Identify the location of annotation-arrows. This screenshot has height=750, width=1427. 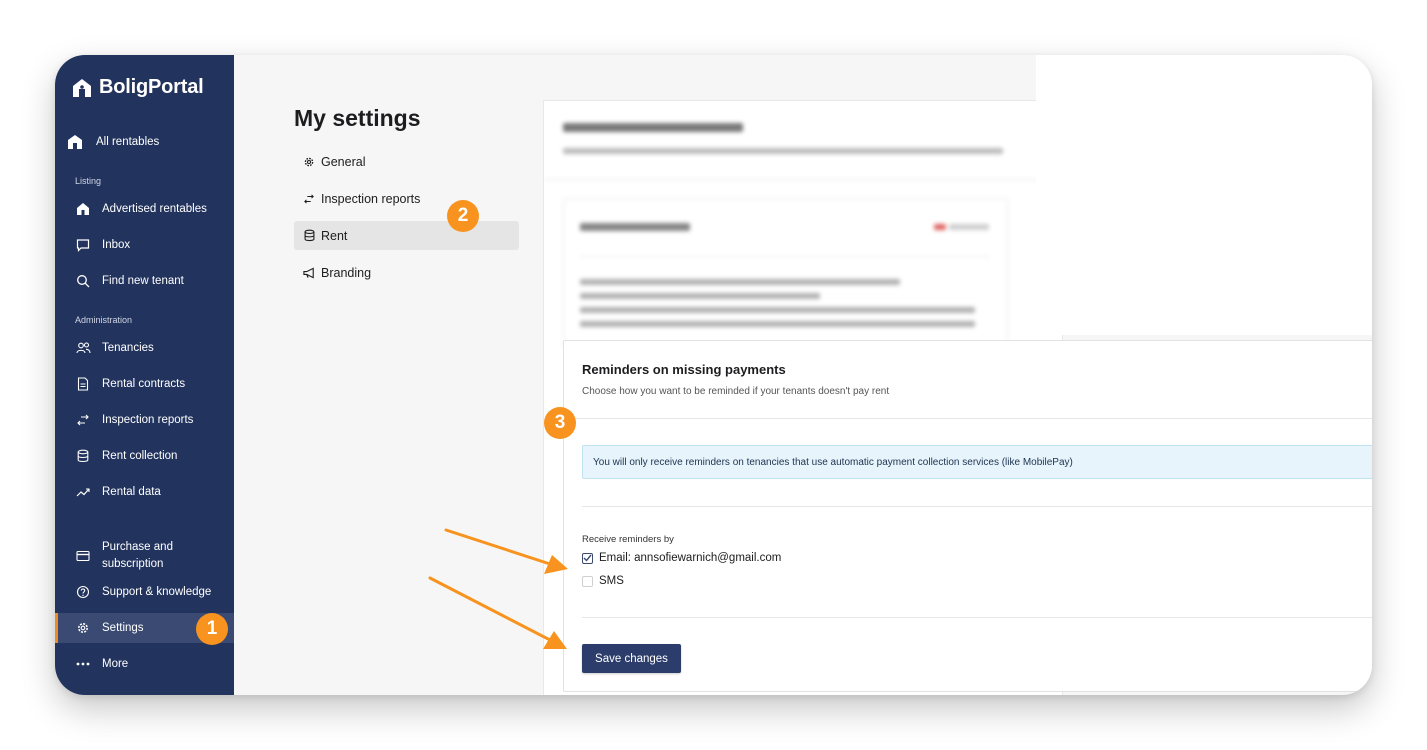
(498, 588).